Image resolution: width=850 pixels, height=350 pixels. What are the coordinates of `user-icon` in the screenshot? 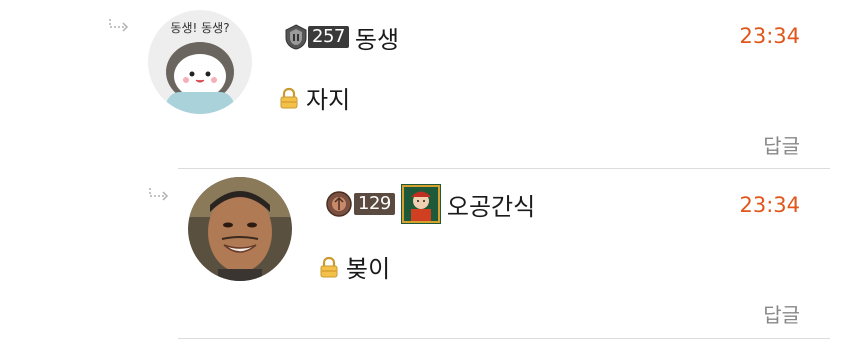 It's located at (420, 204).